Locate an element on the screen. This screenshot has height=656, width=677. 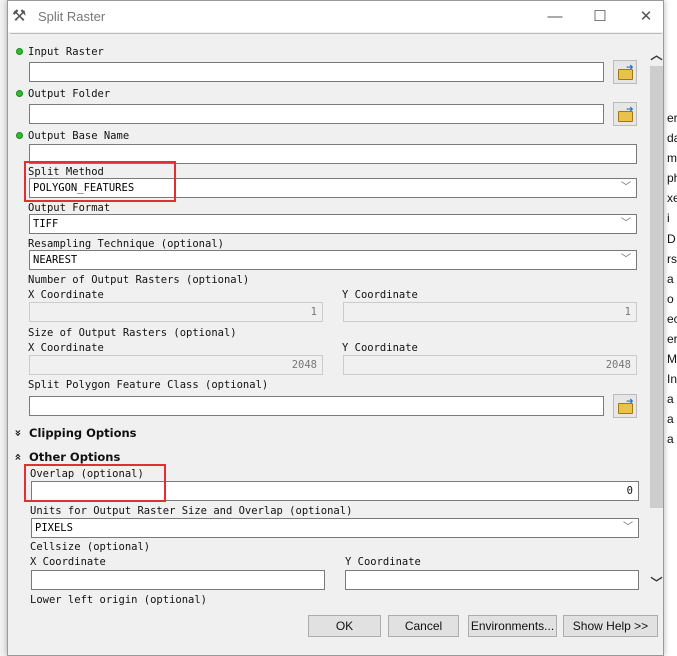
num-output-x-field: 1 is located at coordinates (176, 312).